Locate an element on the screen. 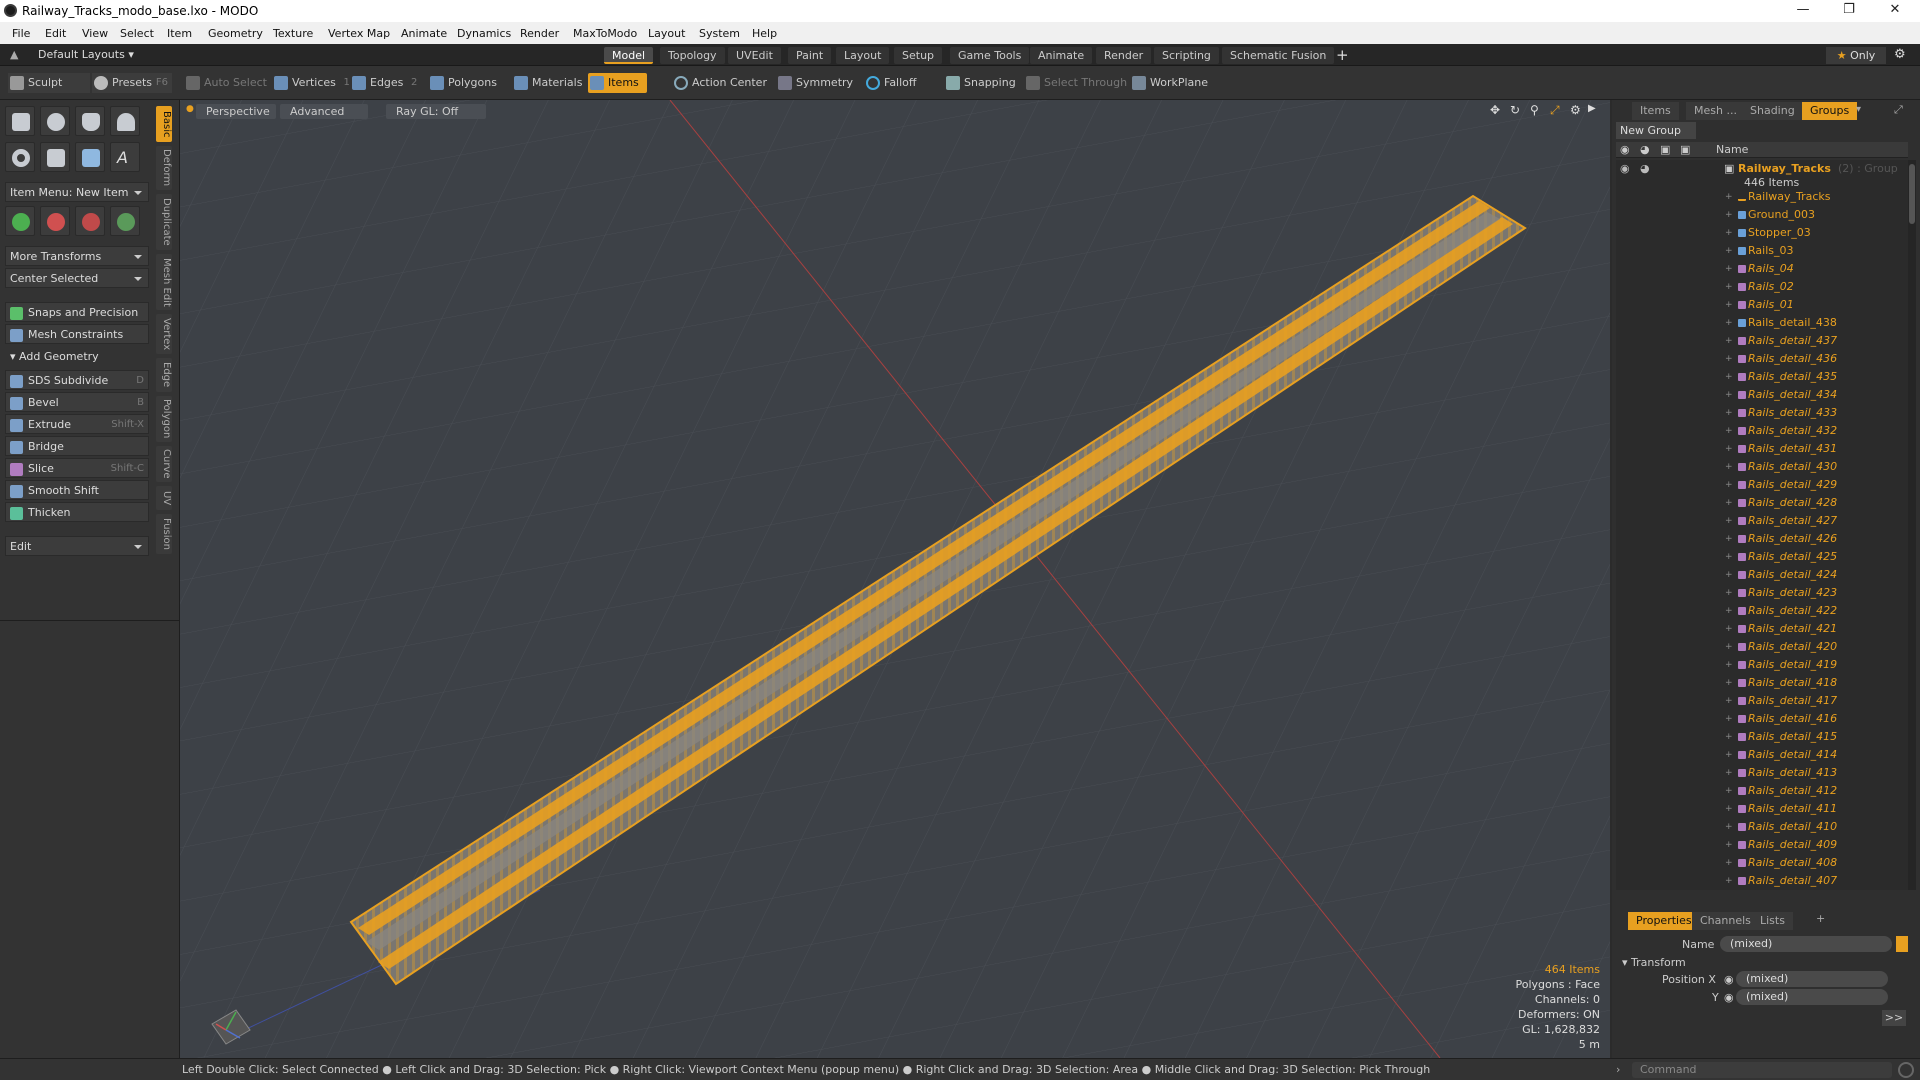 Image resolution: width=1920 pixels, height=1080 pixels. menu-maxtomodo: MaxToModo is located at coordinates (605, 33).